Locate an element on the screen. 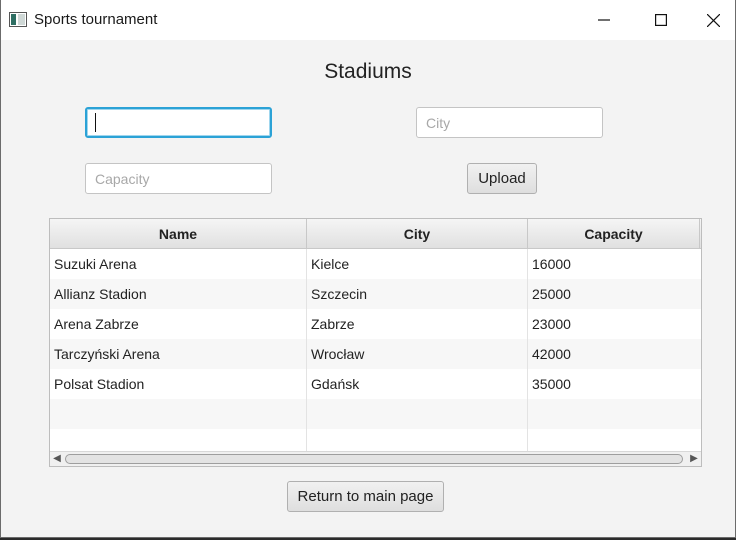 Image resolution: width=736 pixels, height=540 pixels. text-caret is located at coordinates (95, 122).